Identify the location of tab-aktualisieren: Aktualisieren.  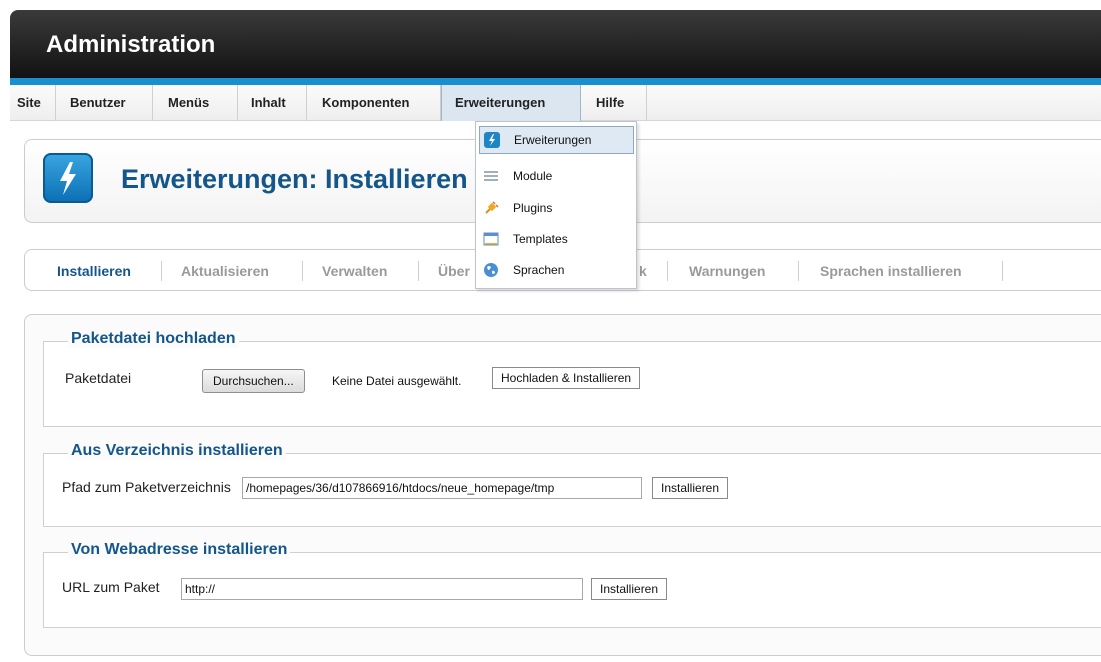
(225, 271).